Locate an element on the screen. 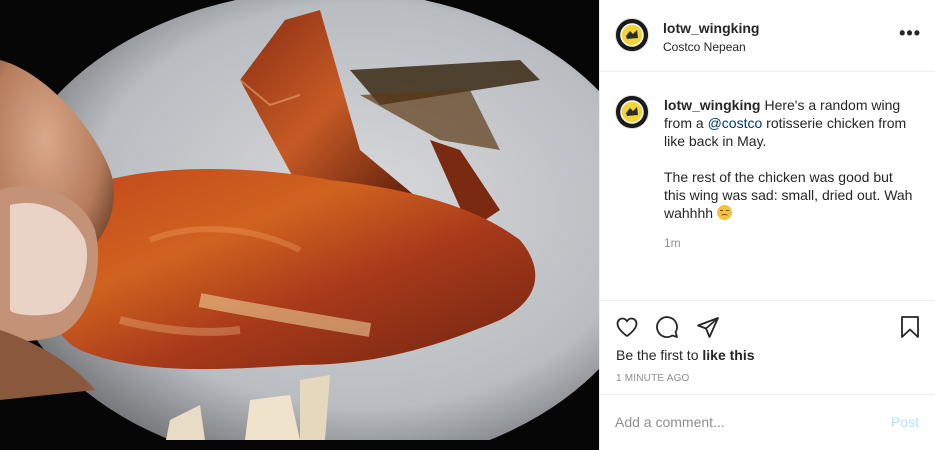 This screenshot has width=935, height=450. comment-input is located at coordinates (740, 422).